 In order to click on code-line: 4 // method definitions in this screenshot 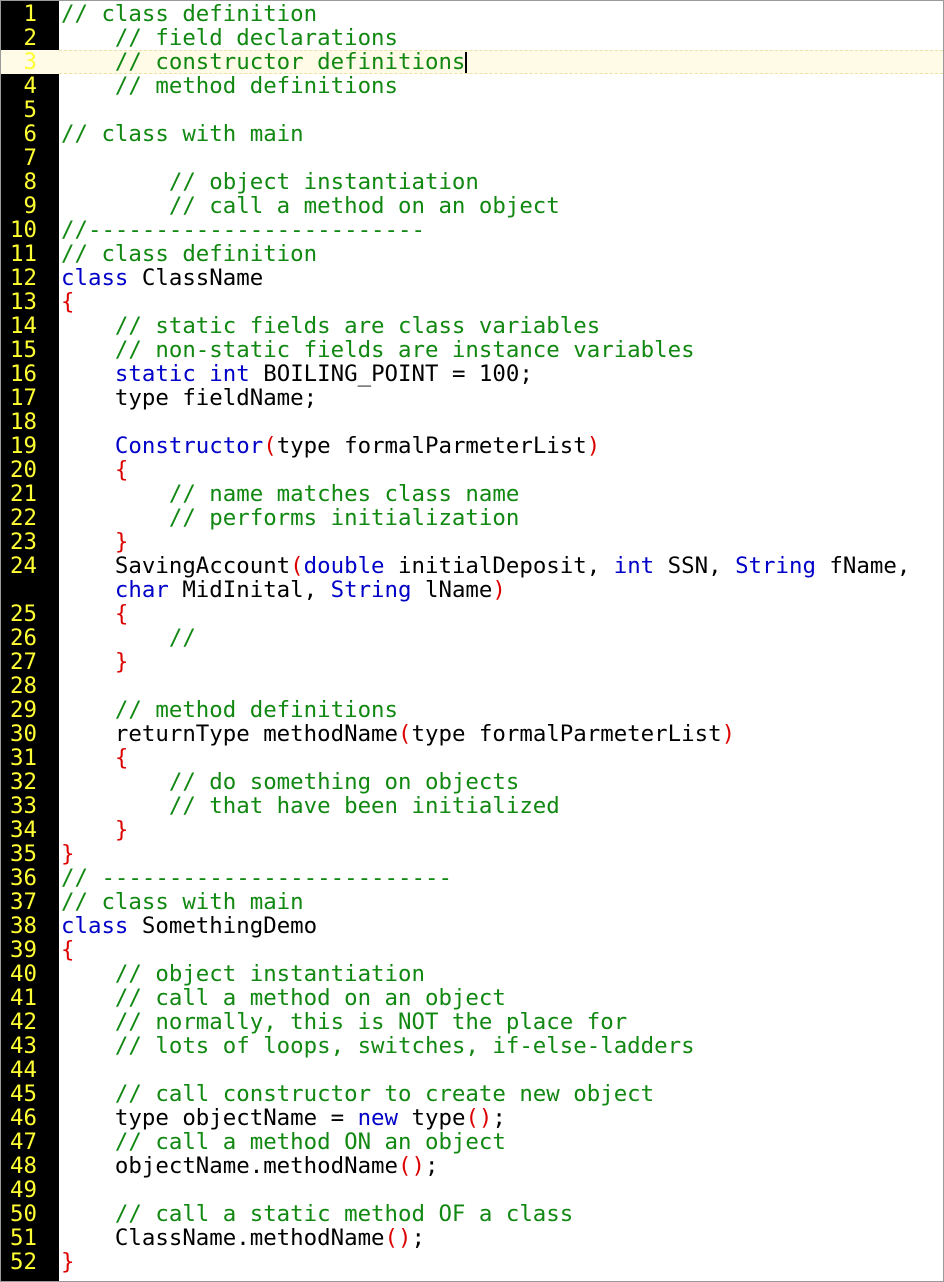, I will do `click(472, 86)`.